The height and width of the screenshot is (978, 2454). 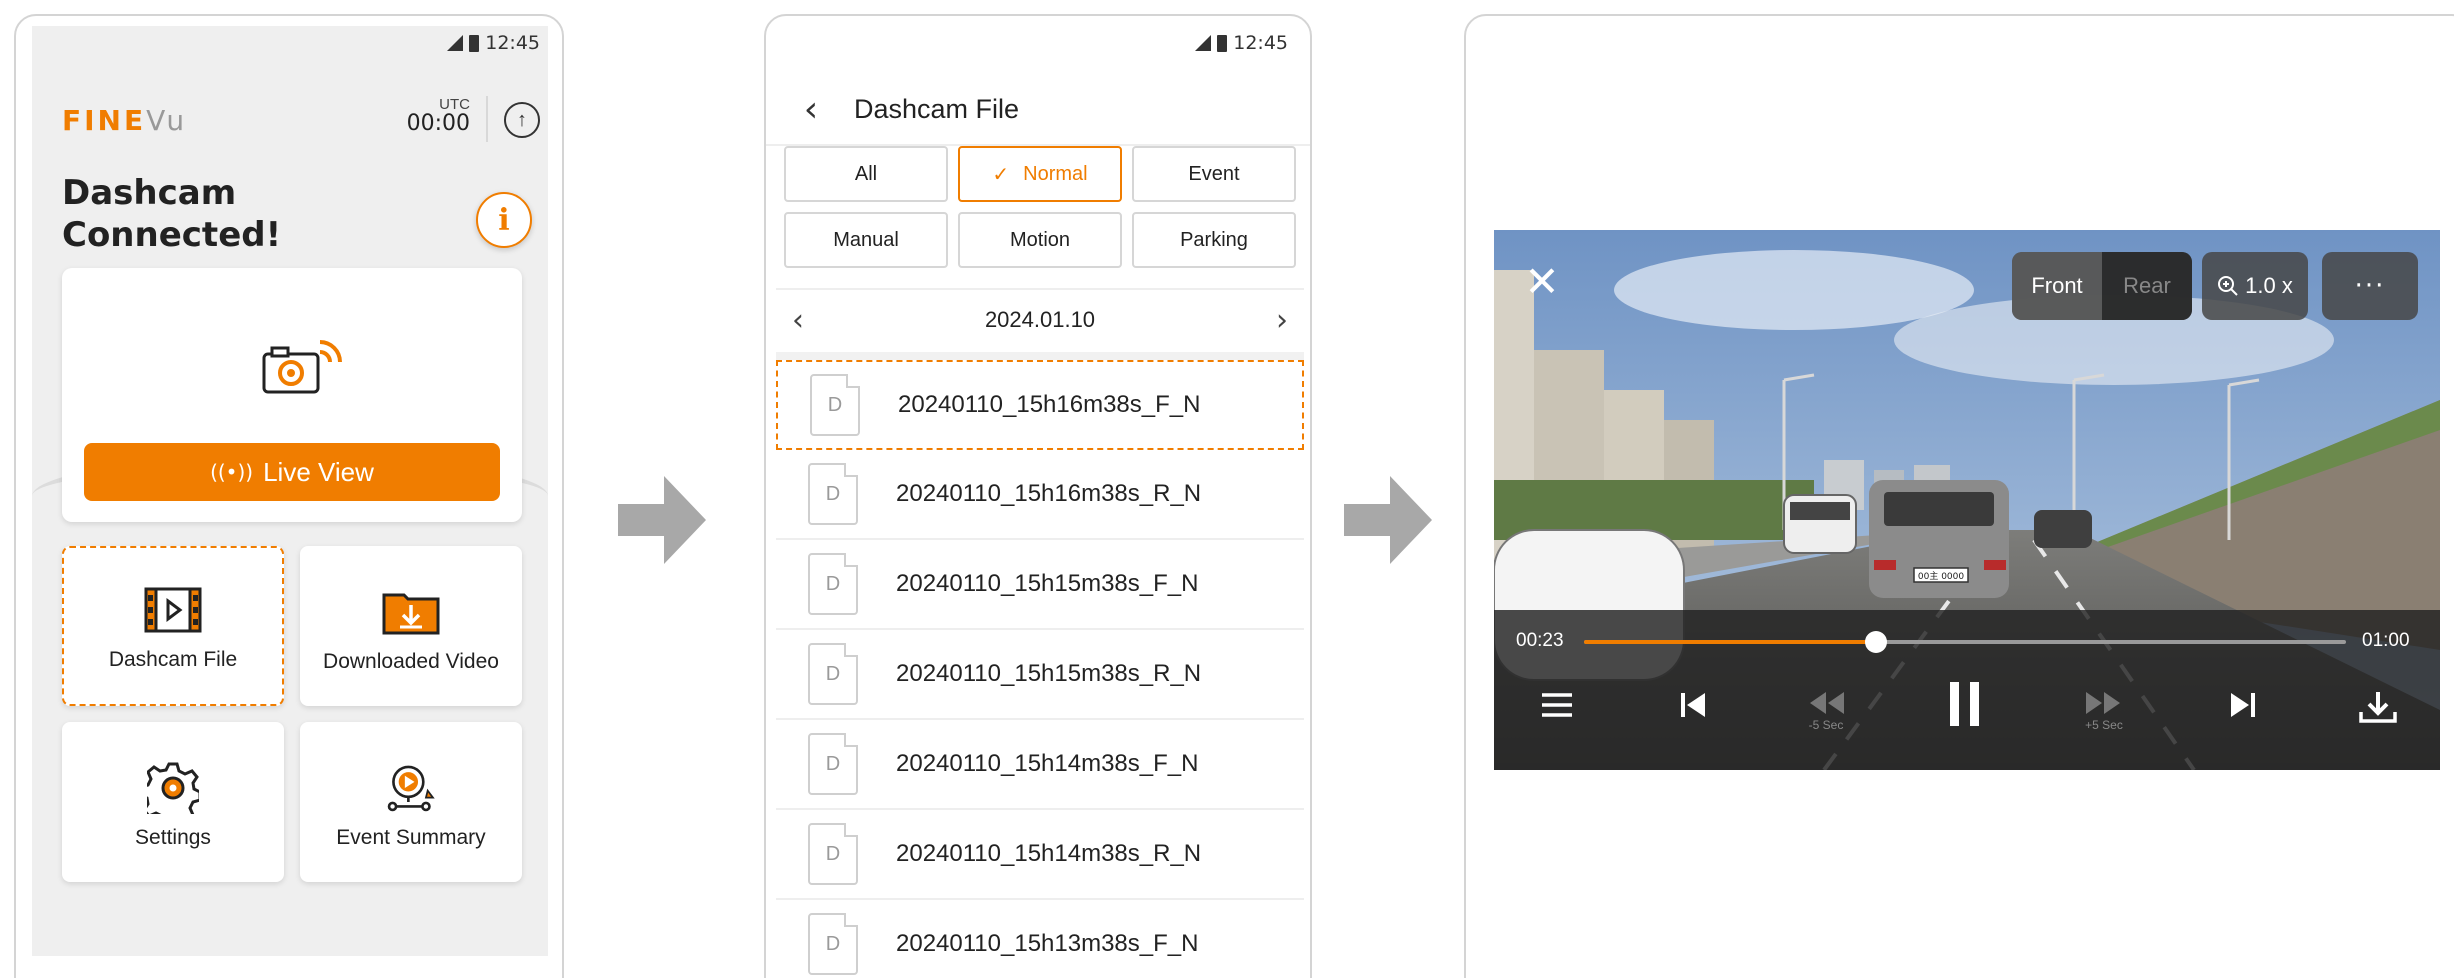 I want to click on logo-part-2: Vu, so click(x=167, y=120).